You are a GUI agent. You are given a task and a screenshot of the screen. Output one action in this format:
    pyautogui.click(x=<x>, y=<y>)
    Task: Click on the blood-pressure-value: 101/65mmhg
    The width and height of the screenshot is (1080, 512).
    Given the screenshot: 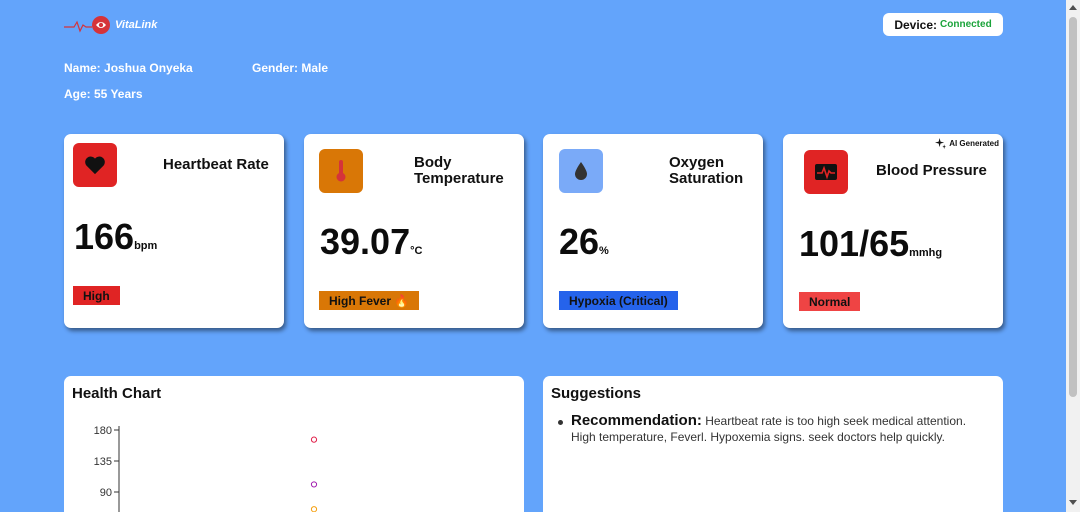 What is the action you would take?
    pyautogui.click(x=870, y=248)
    